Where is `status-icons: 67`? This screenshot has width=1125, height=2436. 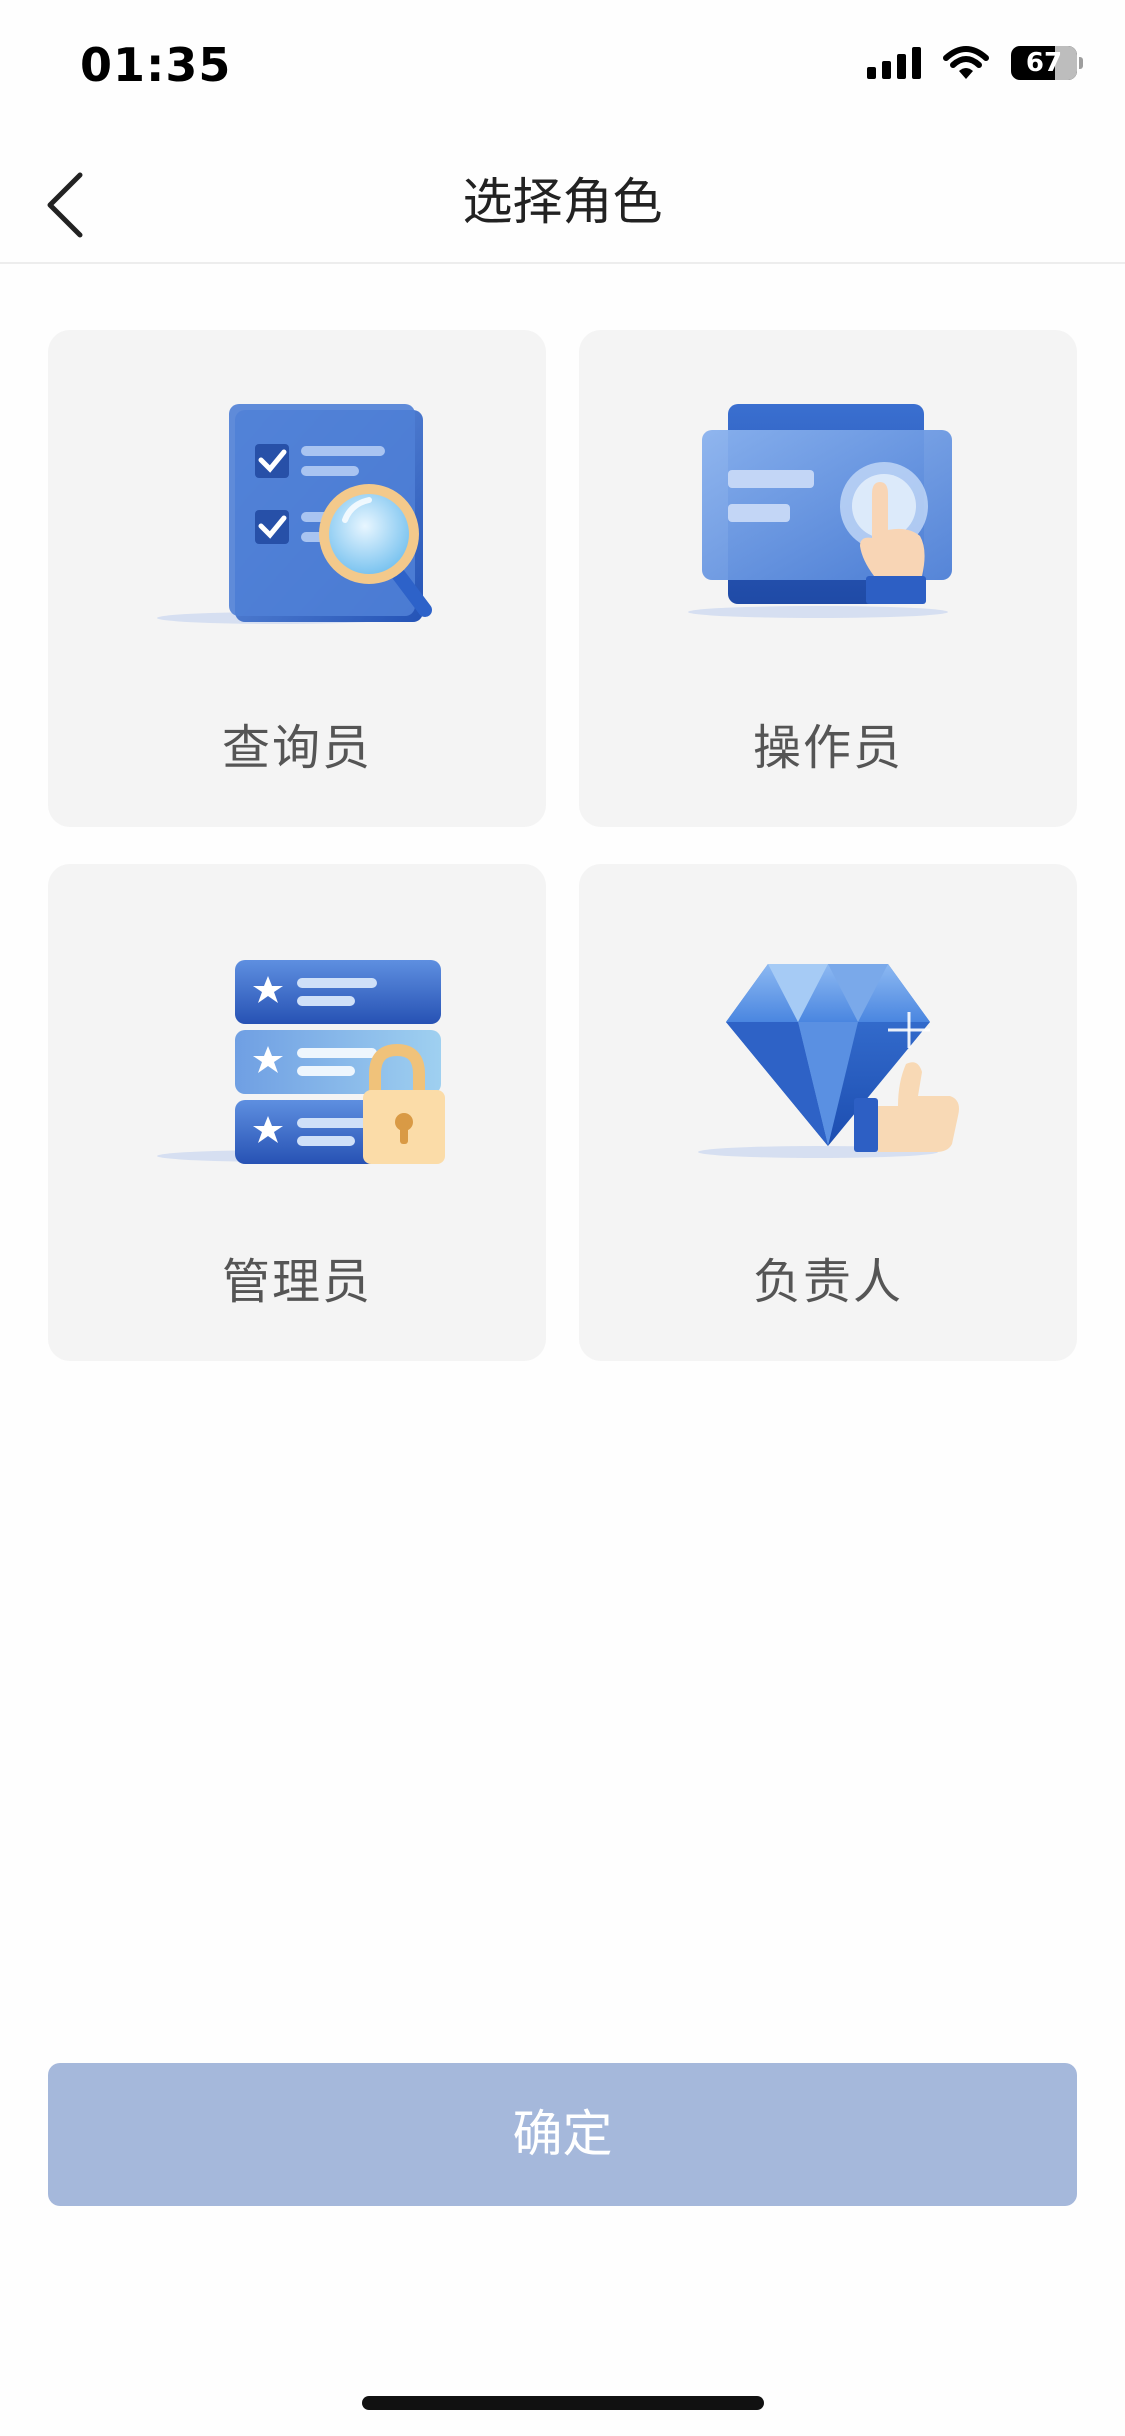
status-icons: 67 is located at coordinates (975, 63).